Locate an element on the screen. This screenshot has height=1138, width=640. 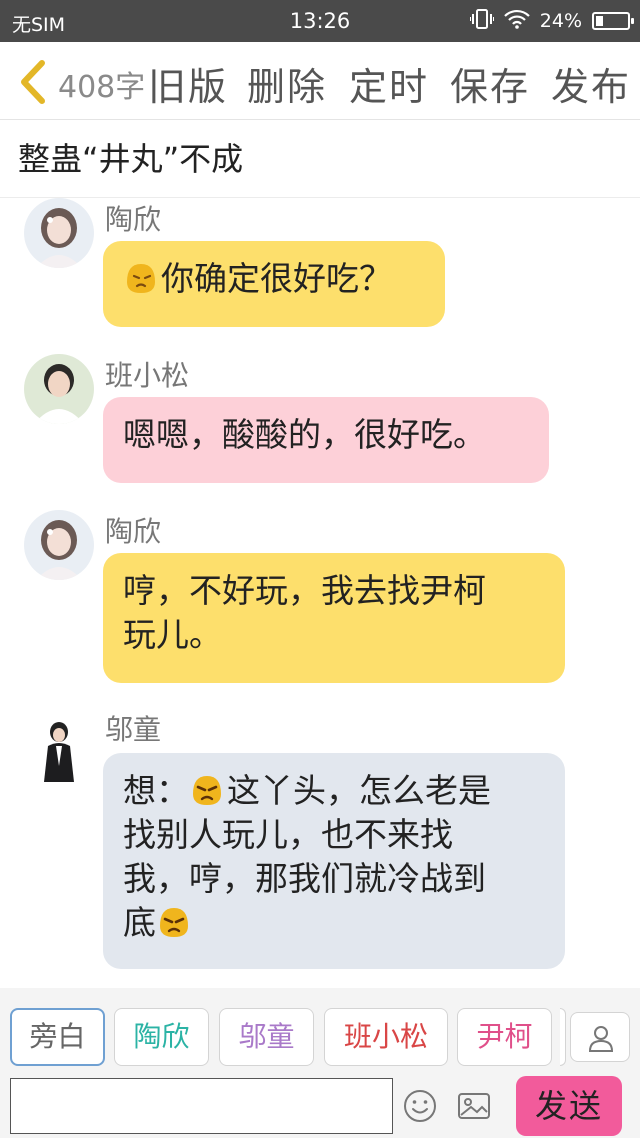
input-bar: 发送 is located at coordinates (320, 1104).